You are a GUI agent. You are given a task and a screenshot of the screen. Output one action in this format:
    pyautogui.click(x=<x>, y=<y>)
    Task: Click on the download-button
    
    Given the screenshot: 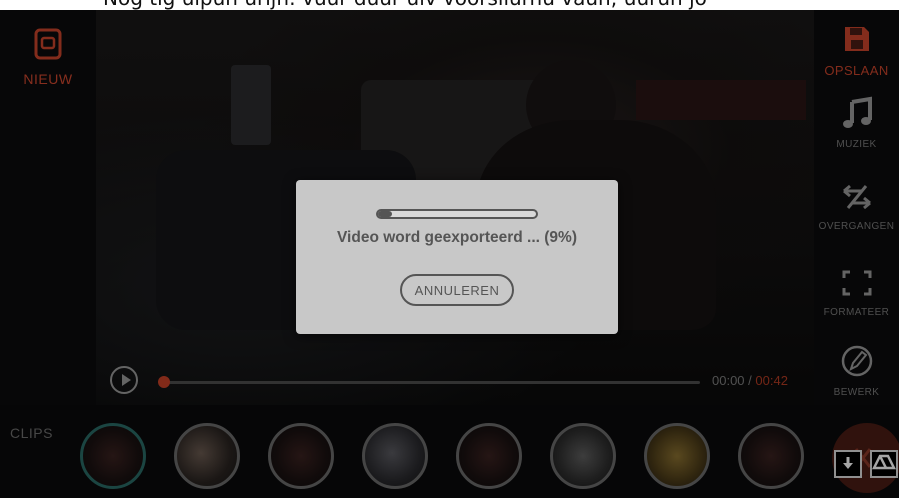 What is the action you would take?
    pyautogui.click(x=848, y=464)
    